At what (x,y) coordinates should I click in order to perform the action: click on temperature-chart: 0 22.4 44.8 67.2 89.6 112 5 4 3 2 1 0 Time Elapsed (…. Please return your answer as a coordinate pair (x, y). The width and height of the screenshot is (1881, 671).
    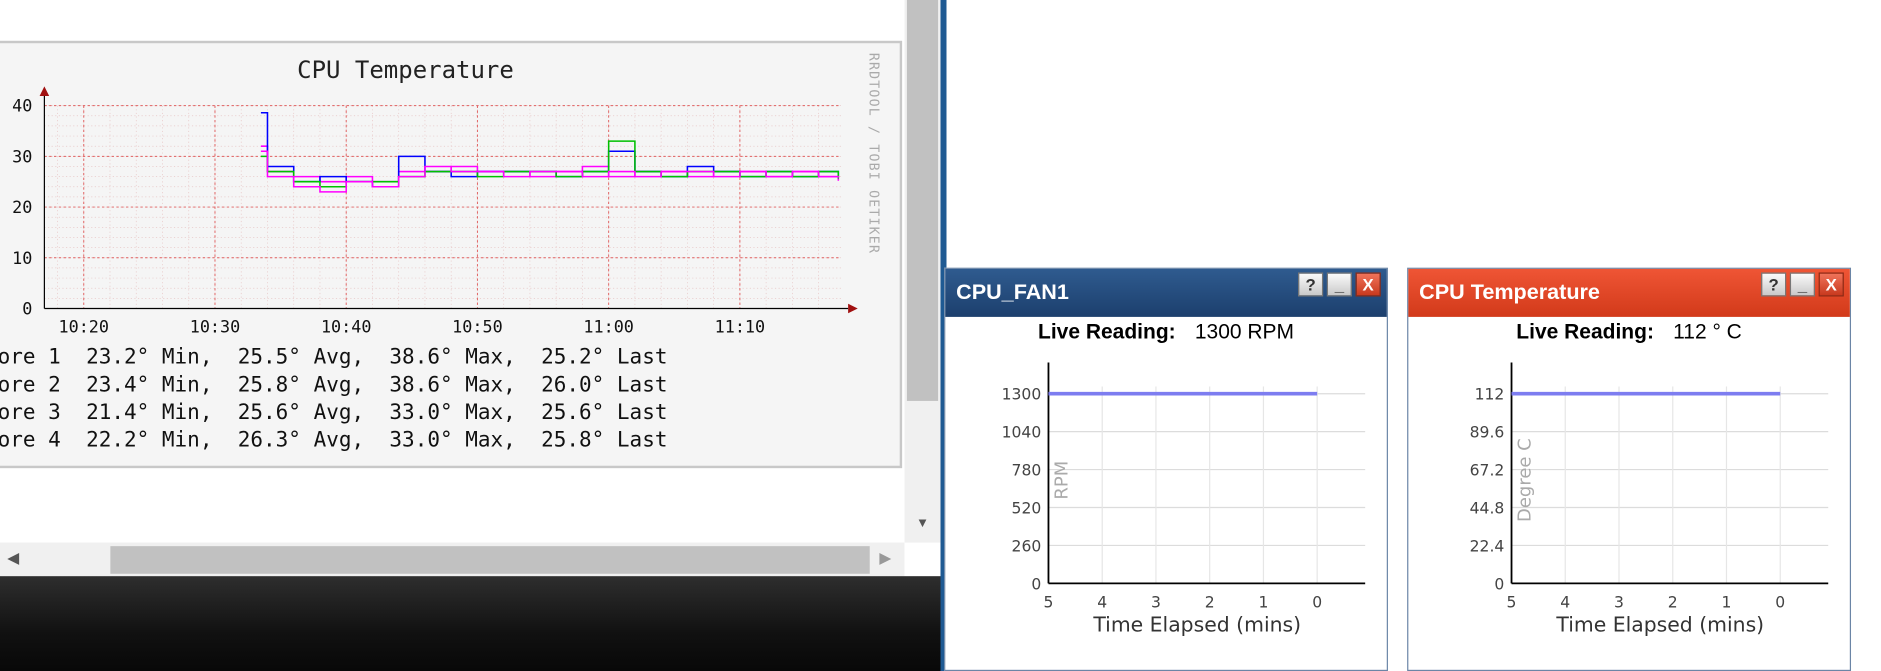
    Looking at the image, I should click on (1649, 499).